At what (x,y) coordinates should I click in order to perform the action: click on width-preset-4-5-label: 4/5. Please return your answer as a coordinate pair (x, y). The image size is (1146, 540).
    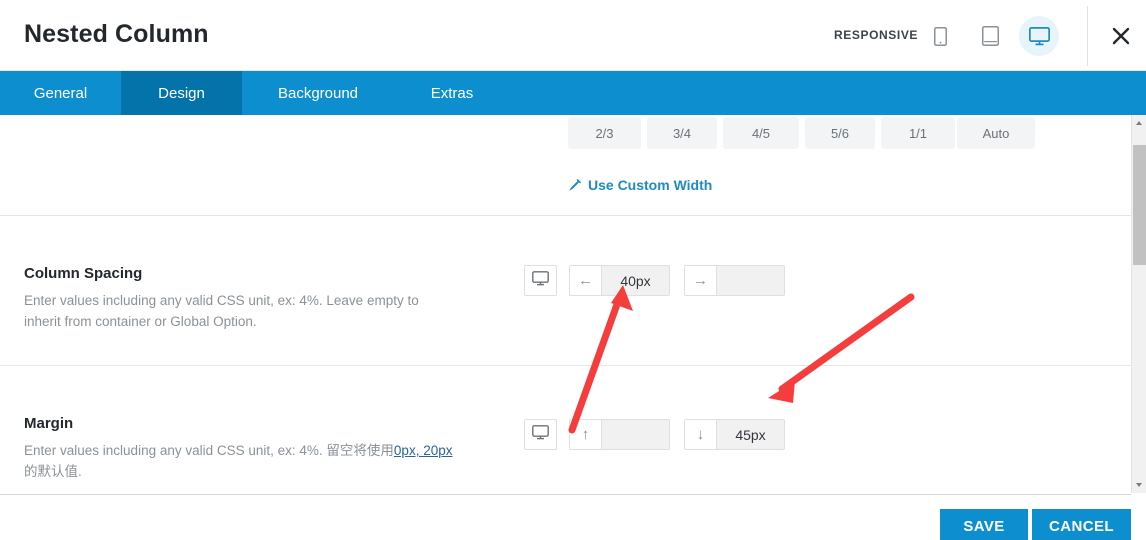
    Looking at the image, I should click on (761, 133).